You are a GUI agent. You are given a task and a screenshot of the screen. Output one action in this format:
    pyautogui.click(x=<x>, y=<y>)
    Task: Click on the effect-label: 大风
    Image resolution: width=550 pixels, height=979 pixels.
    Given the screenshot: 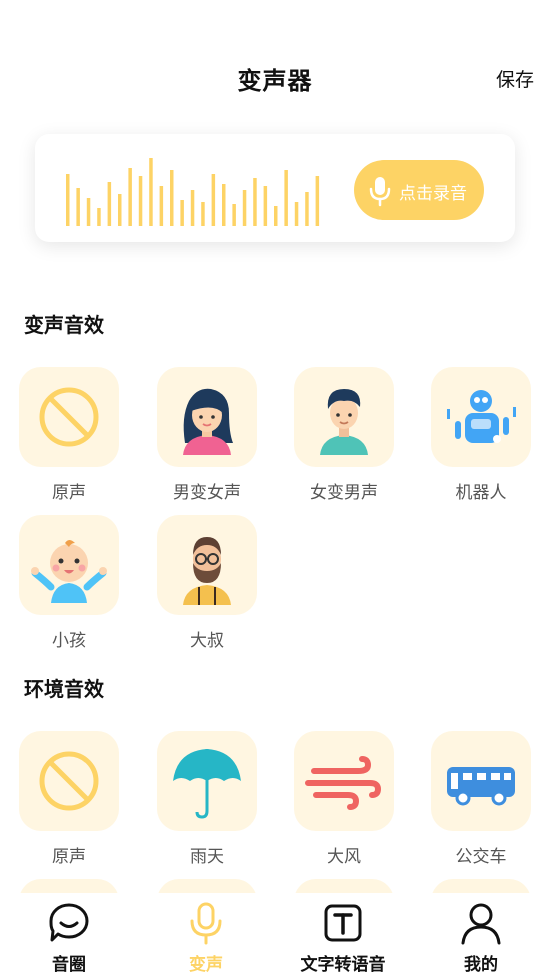 What is the action you would take?
    pyautogui.click(x=344, y=857)
    